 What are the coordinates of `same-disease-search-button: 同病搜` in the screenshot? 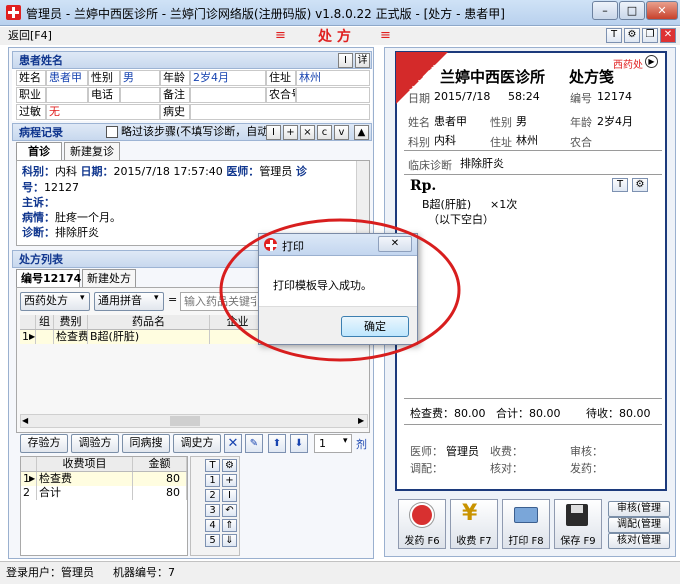 It's located at (146, 443).